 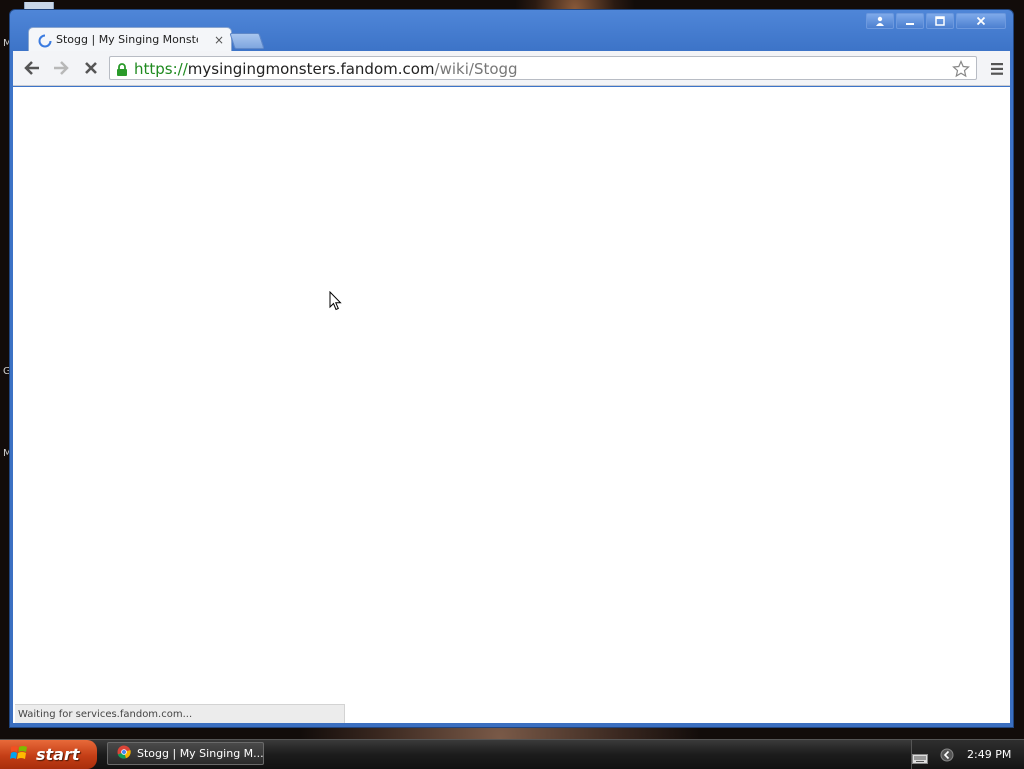 What do you see at coordinates (161, 69) in the screenshot?
I see `url-scheme: https://` at bounding box center [161, 69].